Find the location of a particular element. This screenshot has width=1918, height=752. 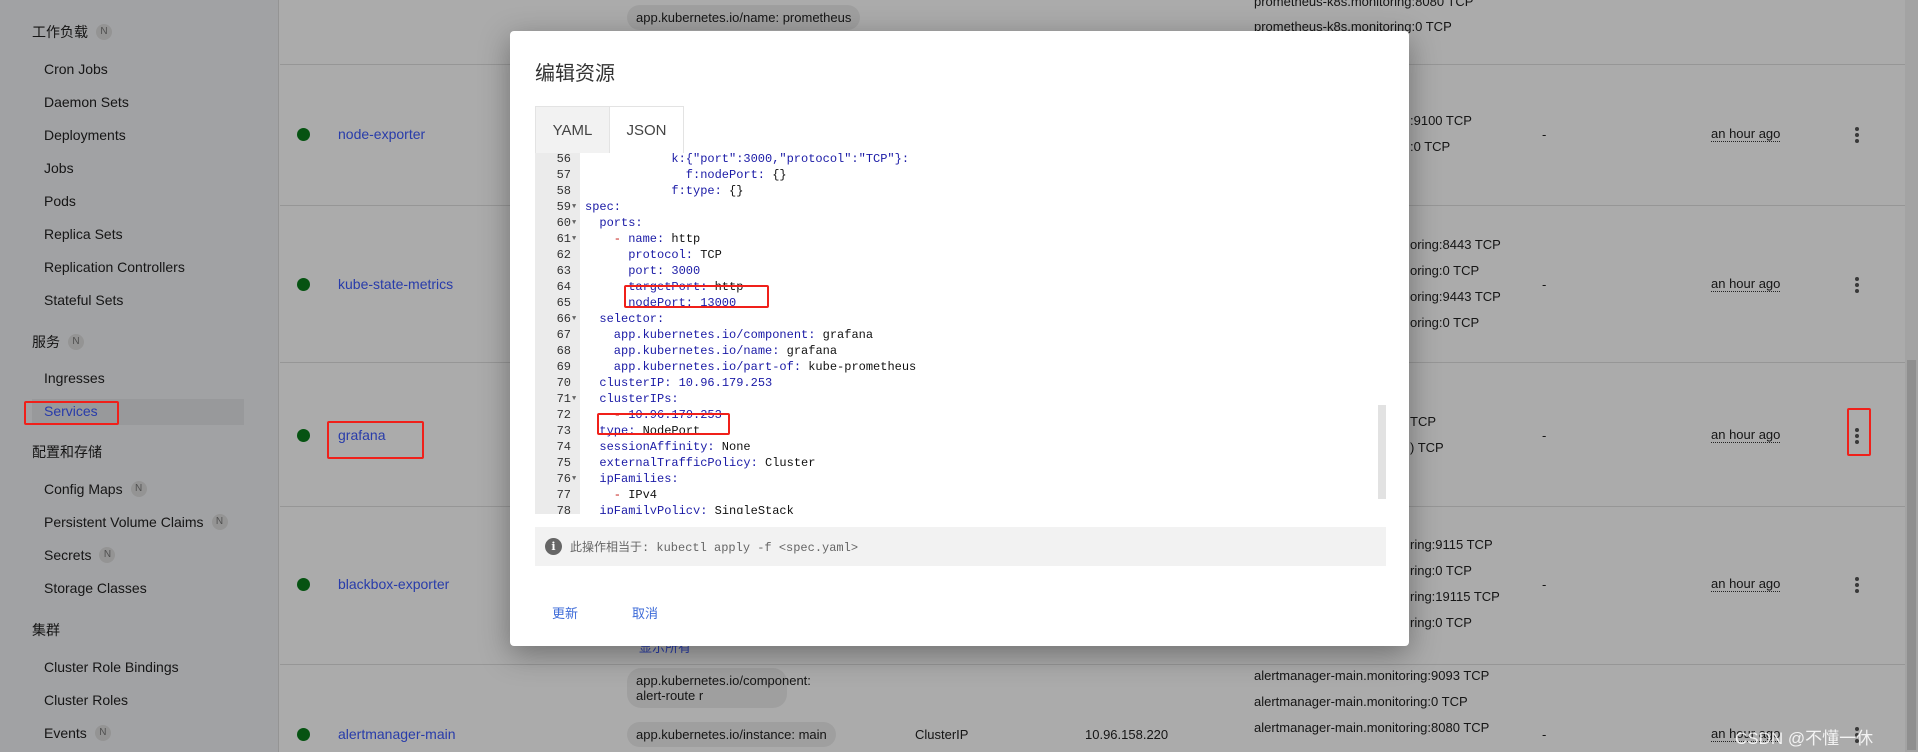

line-number: 63 is located at coordinates (563, 271).